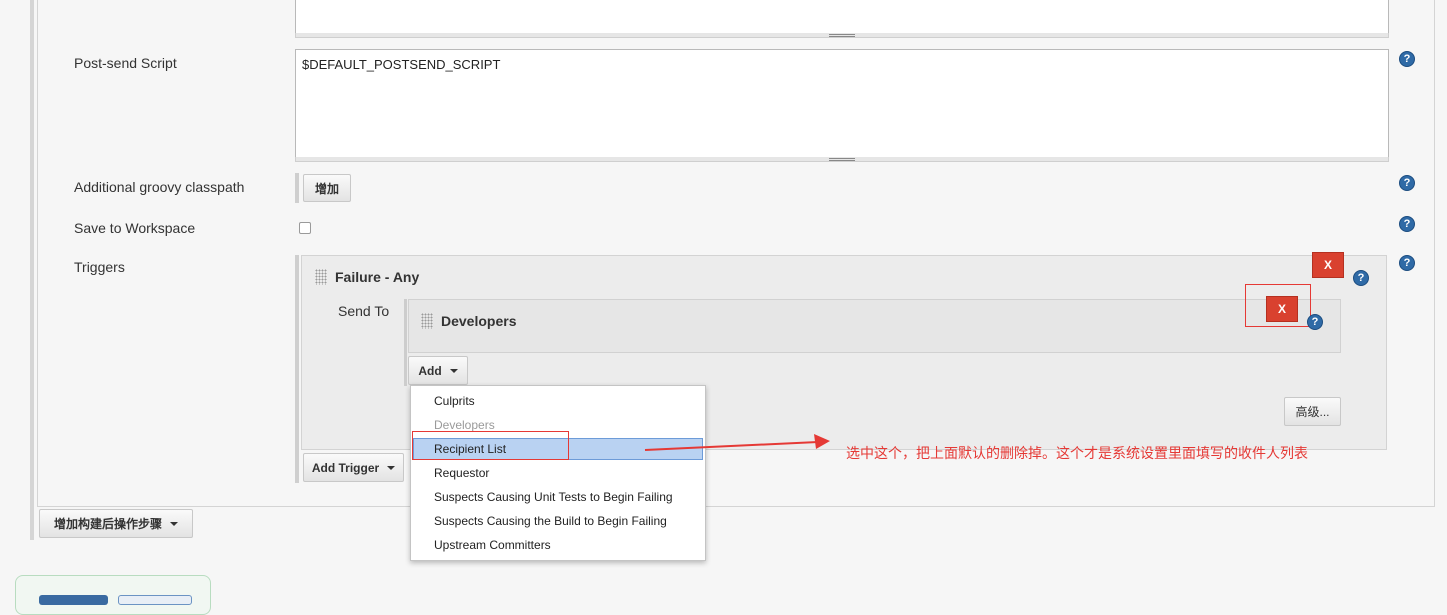 The image size is (1447, 615). I want to click on menu-item-developers: Developers, so click(464, 425).